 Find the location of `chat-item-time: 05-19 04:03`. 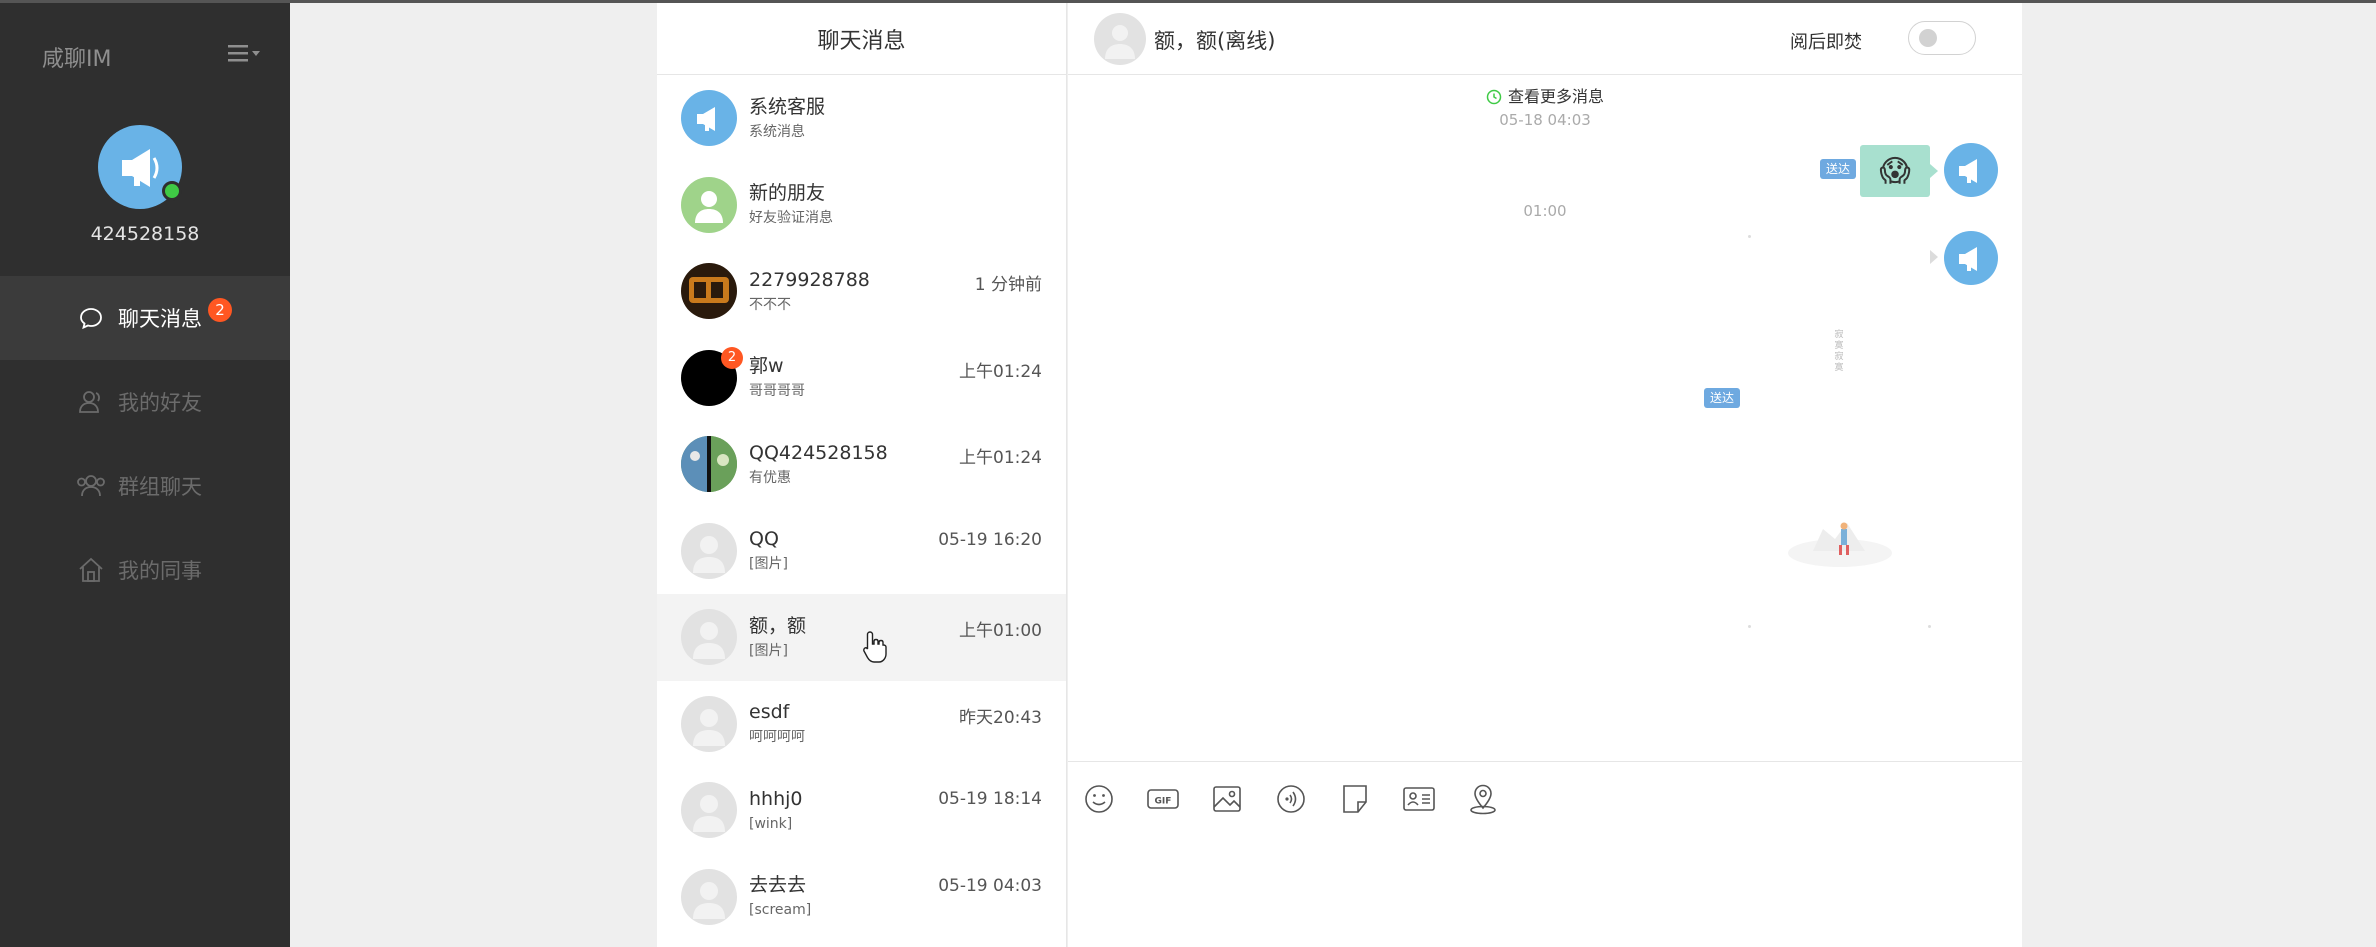

chat-item-time: 05-19 04:03 is located at coordinates (990, 885).